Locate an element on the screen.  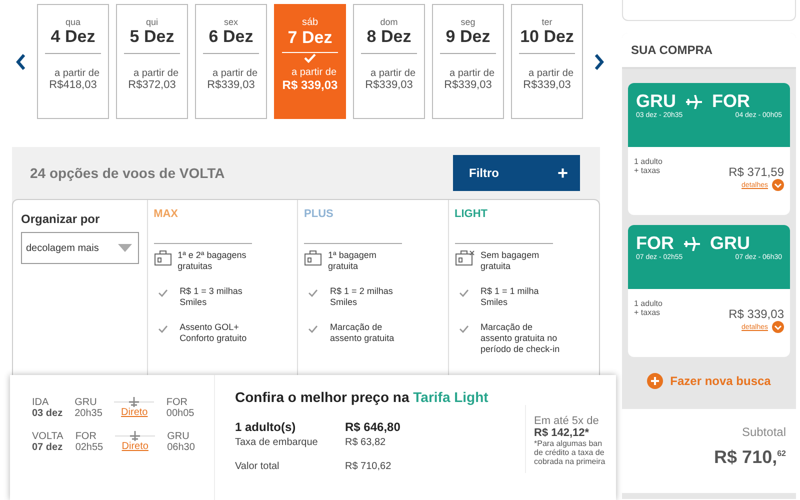
weekday-label: qua is located at coordinates (73, 22).